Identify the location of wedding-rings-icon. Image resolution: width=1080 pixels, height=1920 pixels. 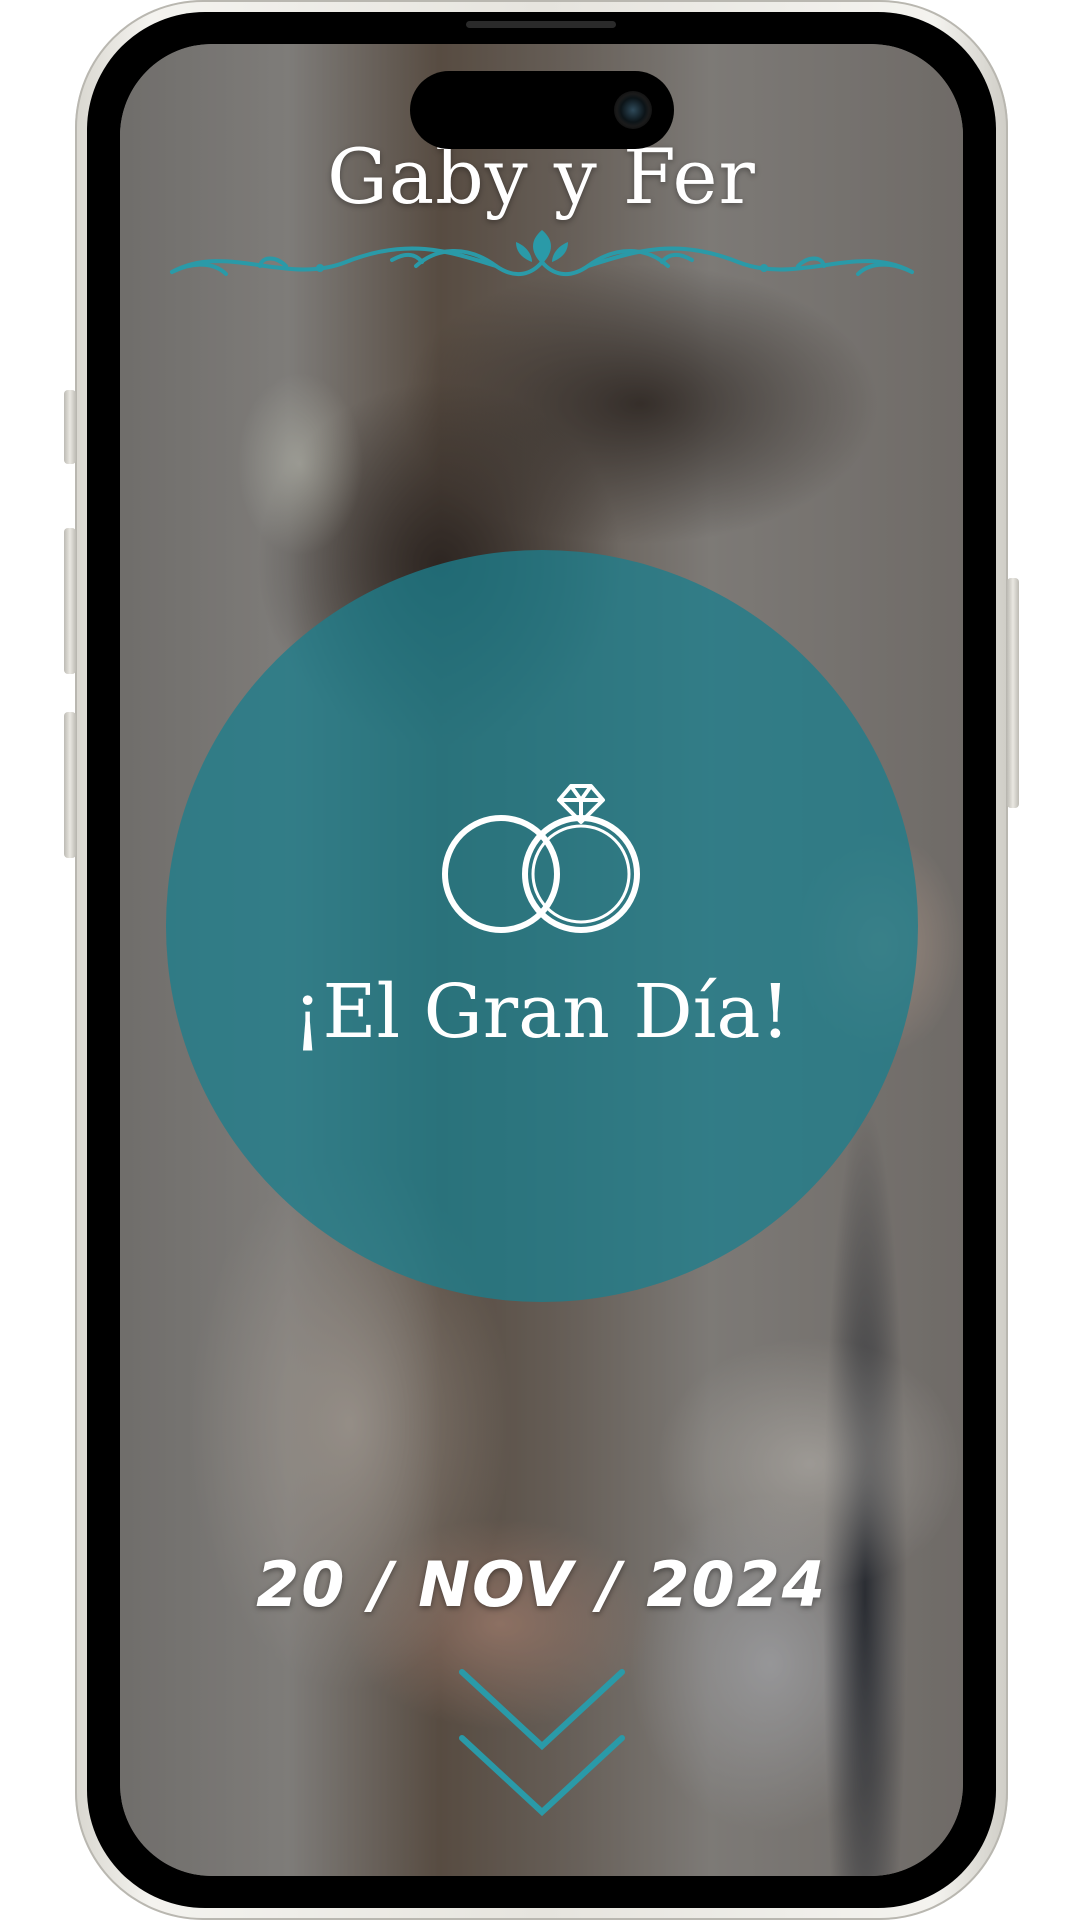
(541, 858).